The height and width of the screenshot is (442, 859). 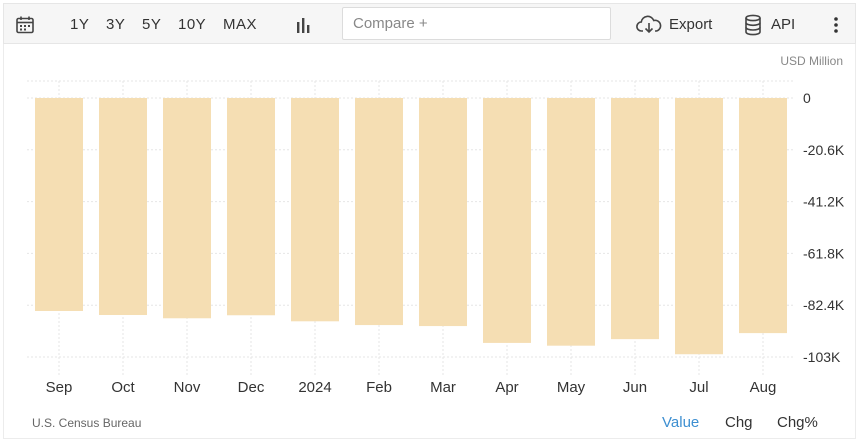 What do you see at coordinates (635, 387) in the screenshot?
I see `x-tick-label: Jun` at bounding box center [635, 387].